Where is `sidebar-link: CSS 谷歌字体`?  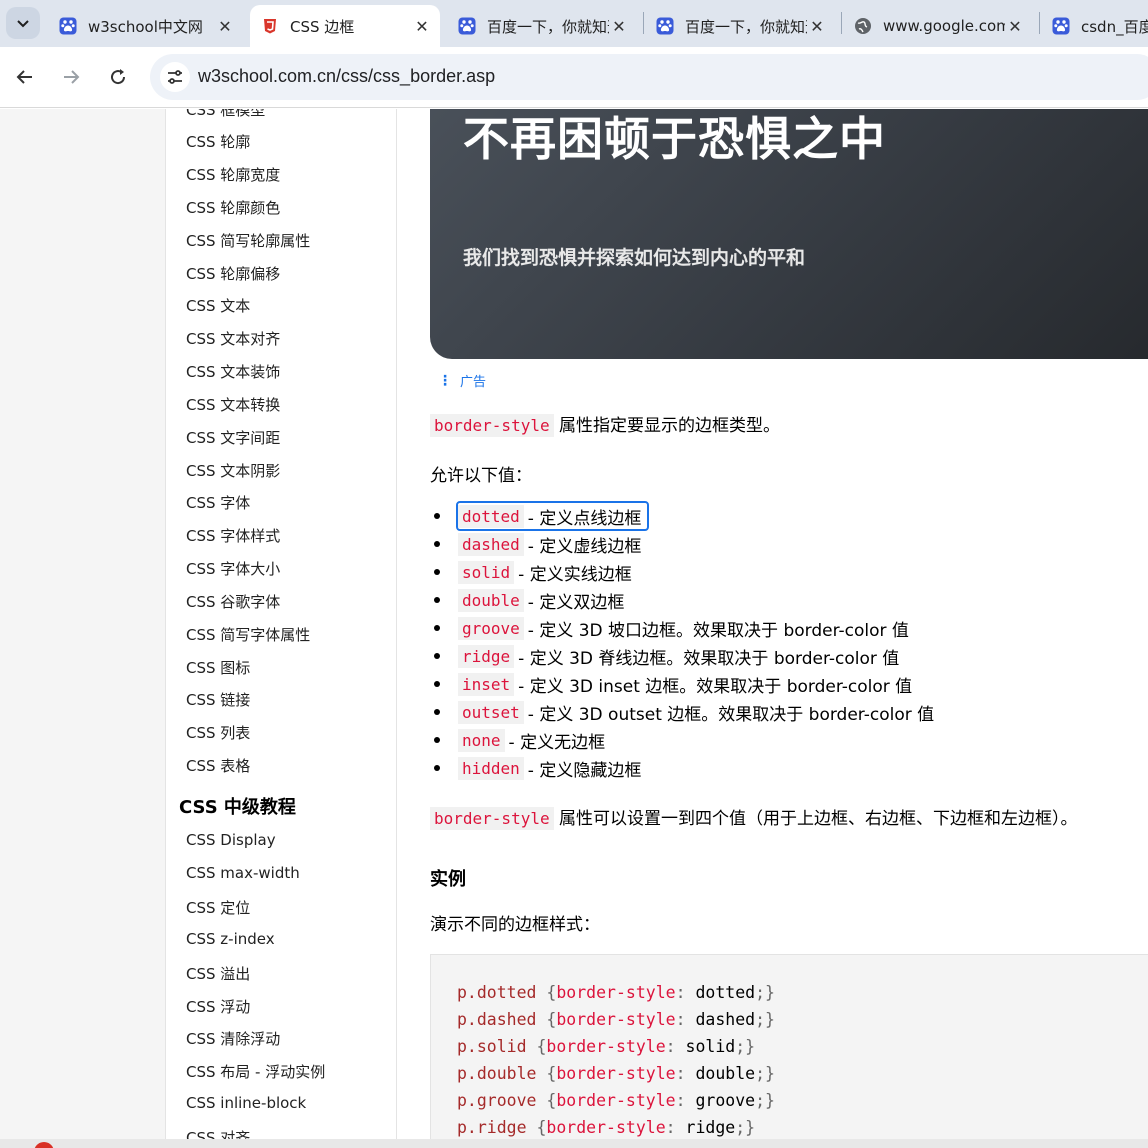 sidebar-link: CSS 谷歌字体 is located at coordinates (233, 601).